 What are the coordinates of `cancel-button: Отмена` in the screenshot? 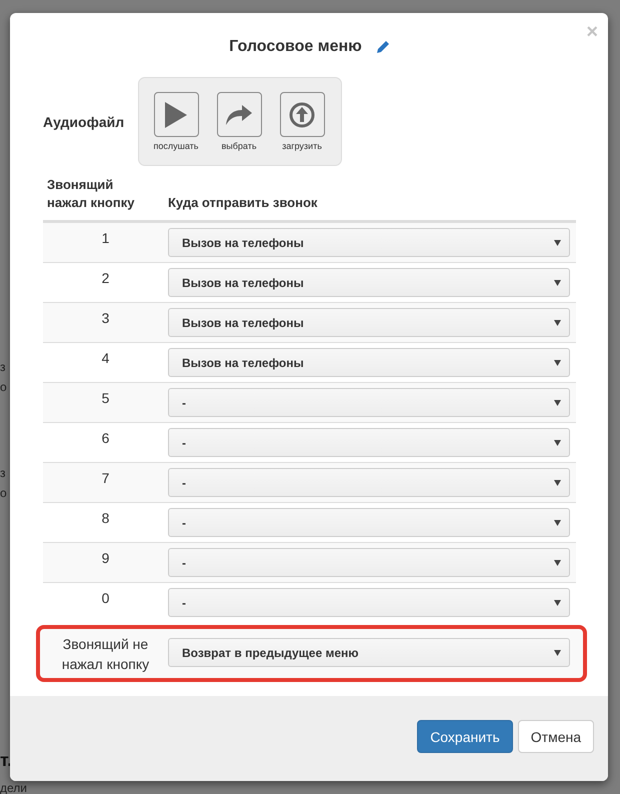 It's located at (556, 736).